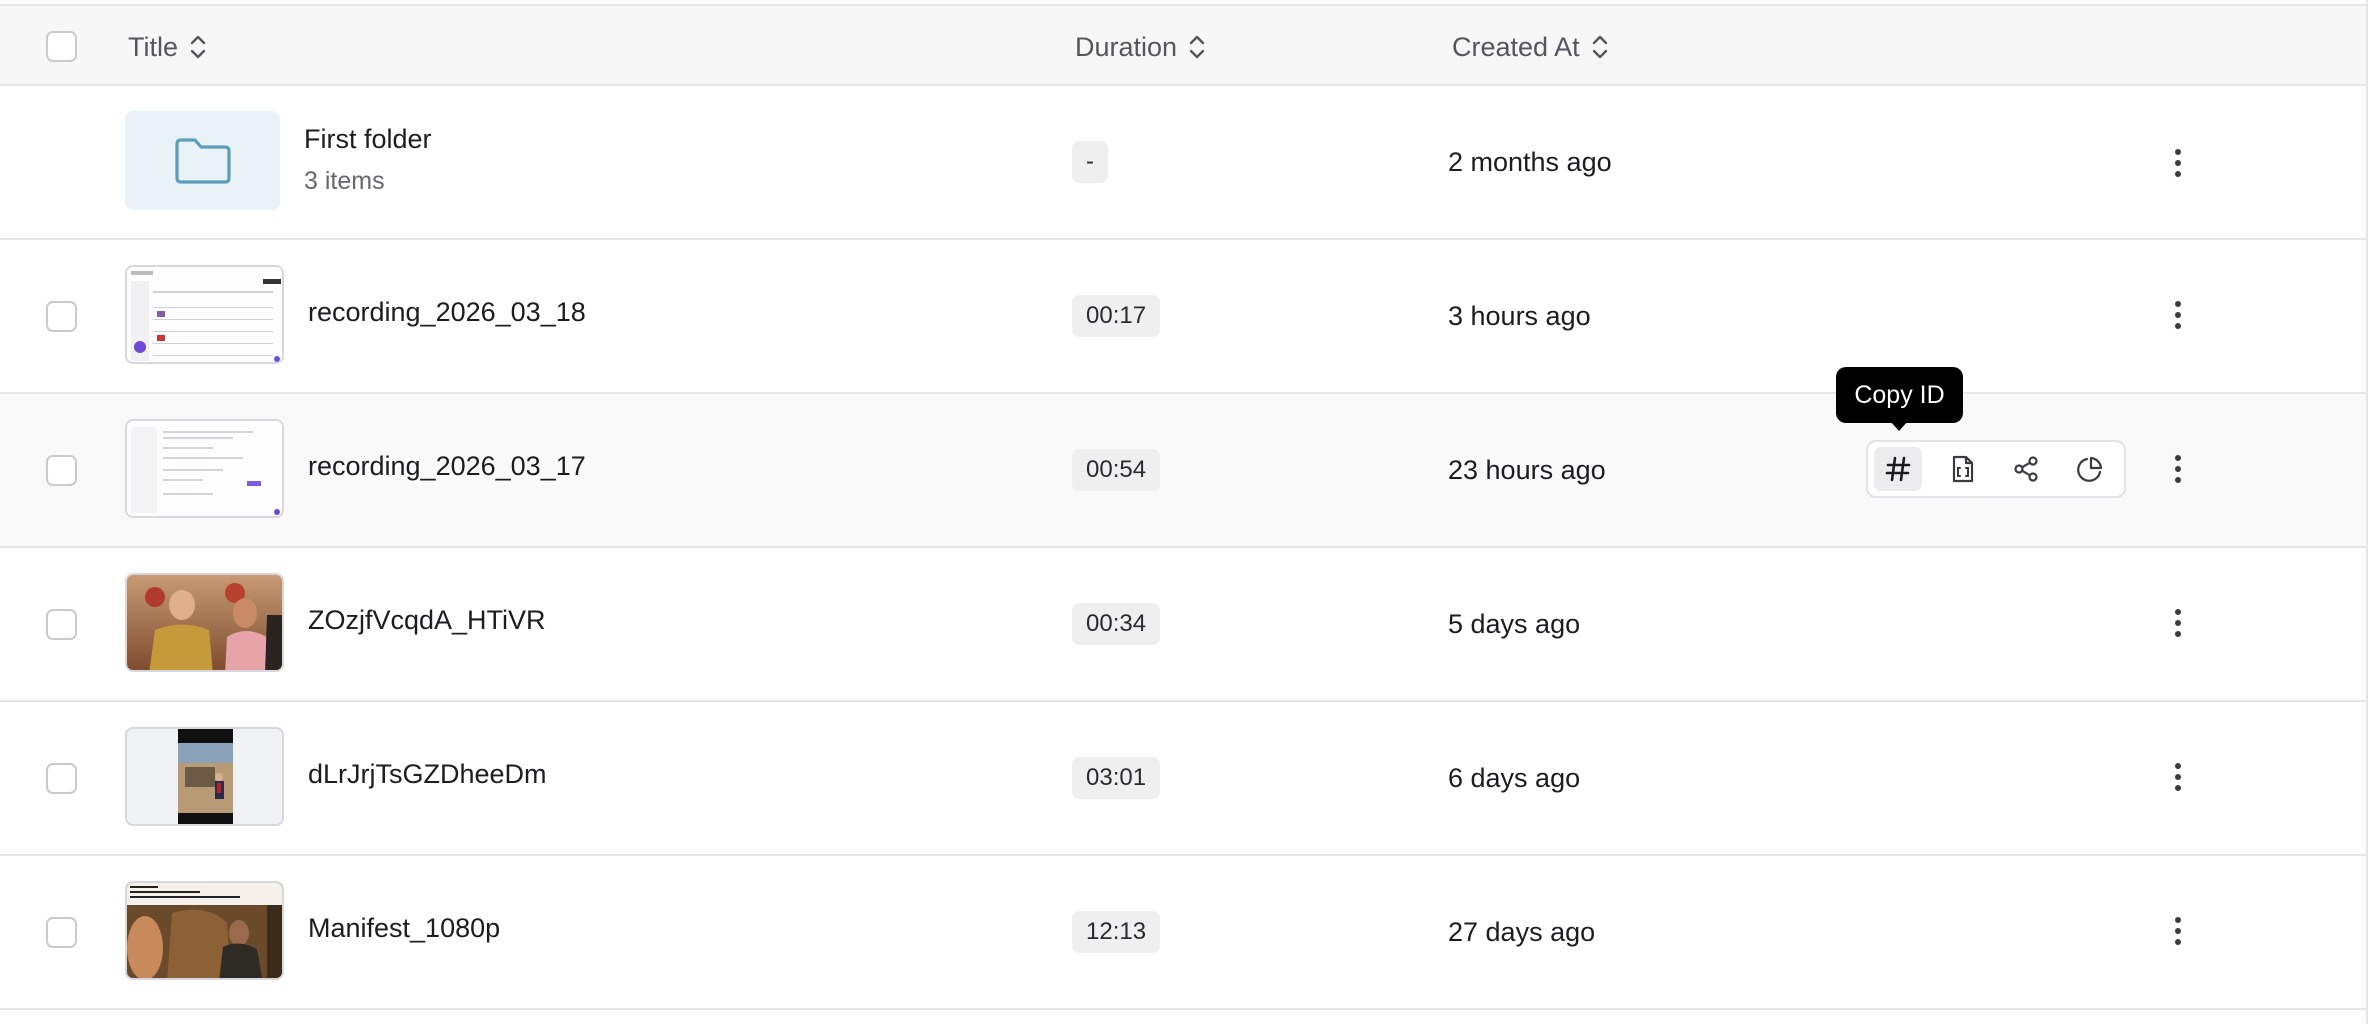  I want to click on copy-id-button, so click(1898, 469).